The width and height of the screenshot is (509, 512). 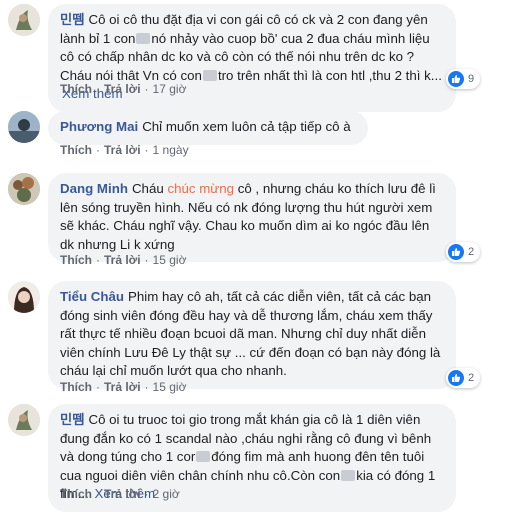 I want to click on comment-actions: Thích · Trả lời · 2 giờ, so click(x=120, y=494).